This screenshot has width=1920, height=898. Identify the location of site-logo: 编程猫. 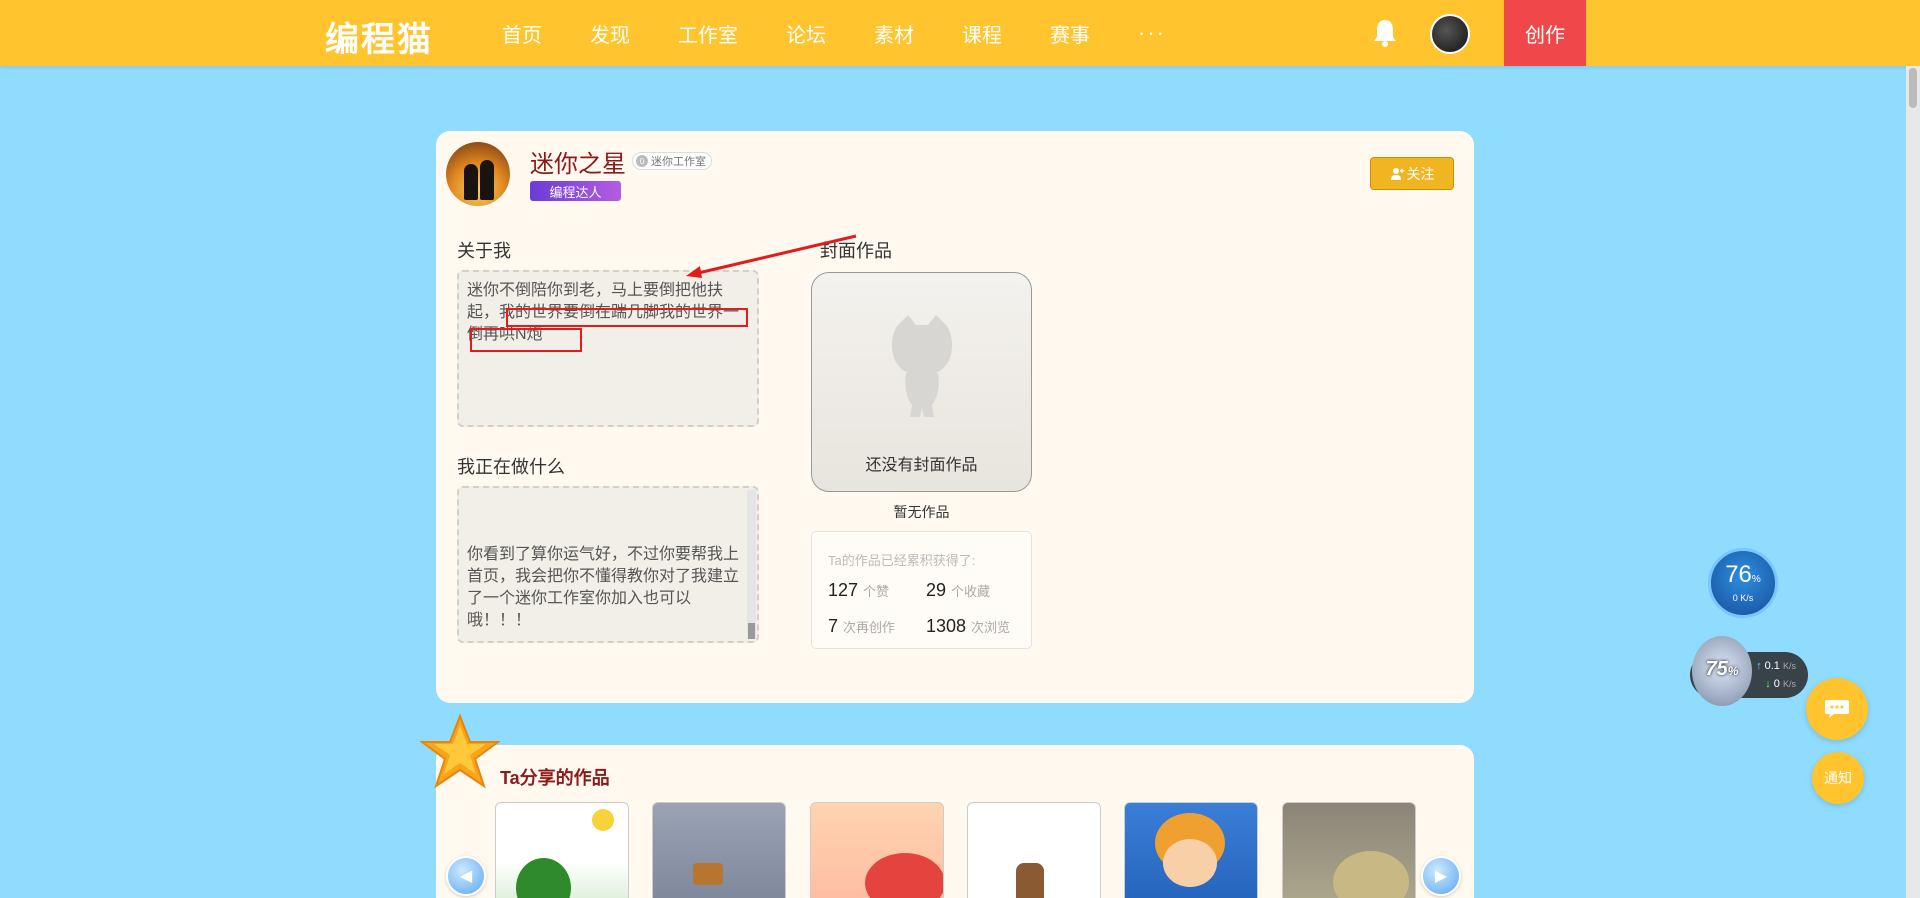
(379, 36).